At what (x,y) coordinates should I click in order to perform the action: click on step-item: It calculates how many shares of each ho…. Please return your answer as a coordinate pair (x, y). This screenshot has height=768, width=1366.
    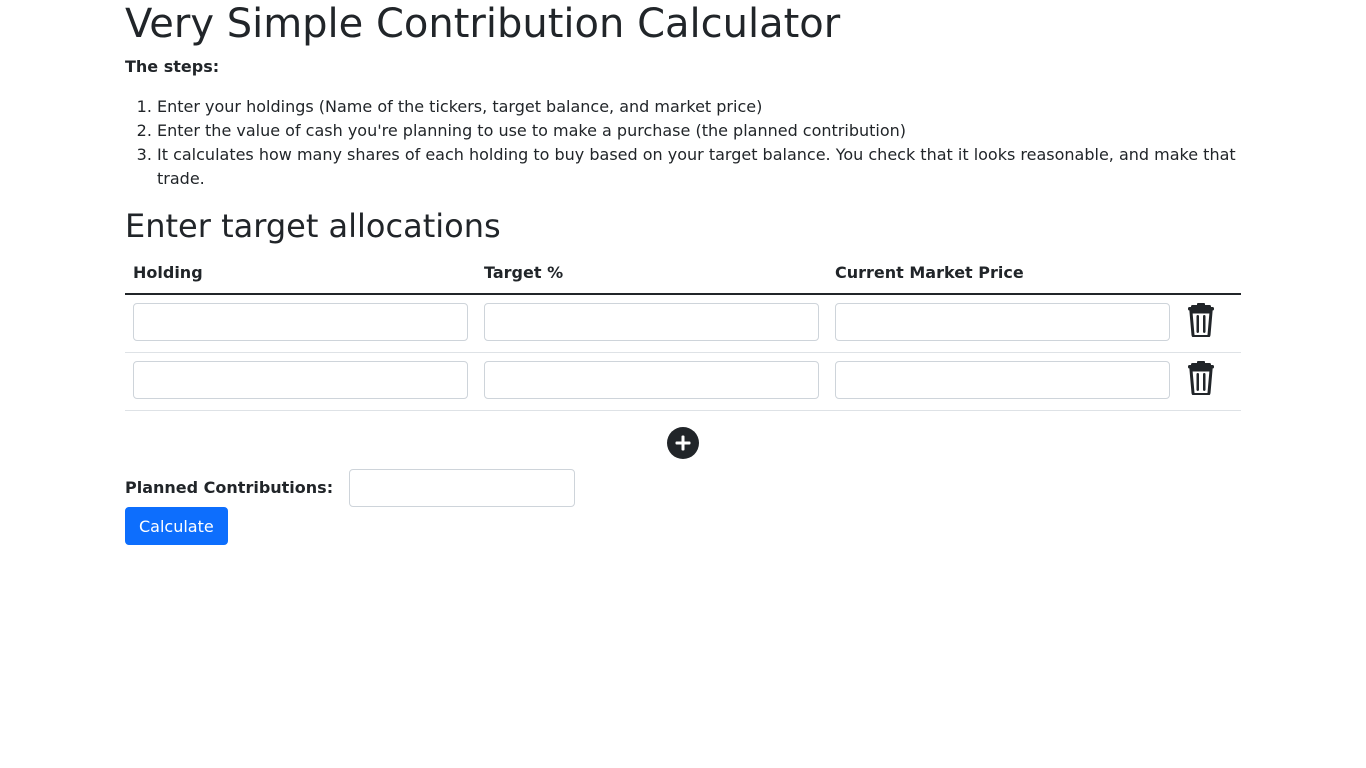
    Looking at the image, I should click on (699, 167).